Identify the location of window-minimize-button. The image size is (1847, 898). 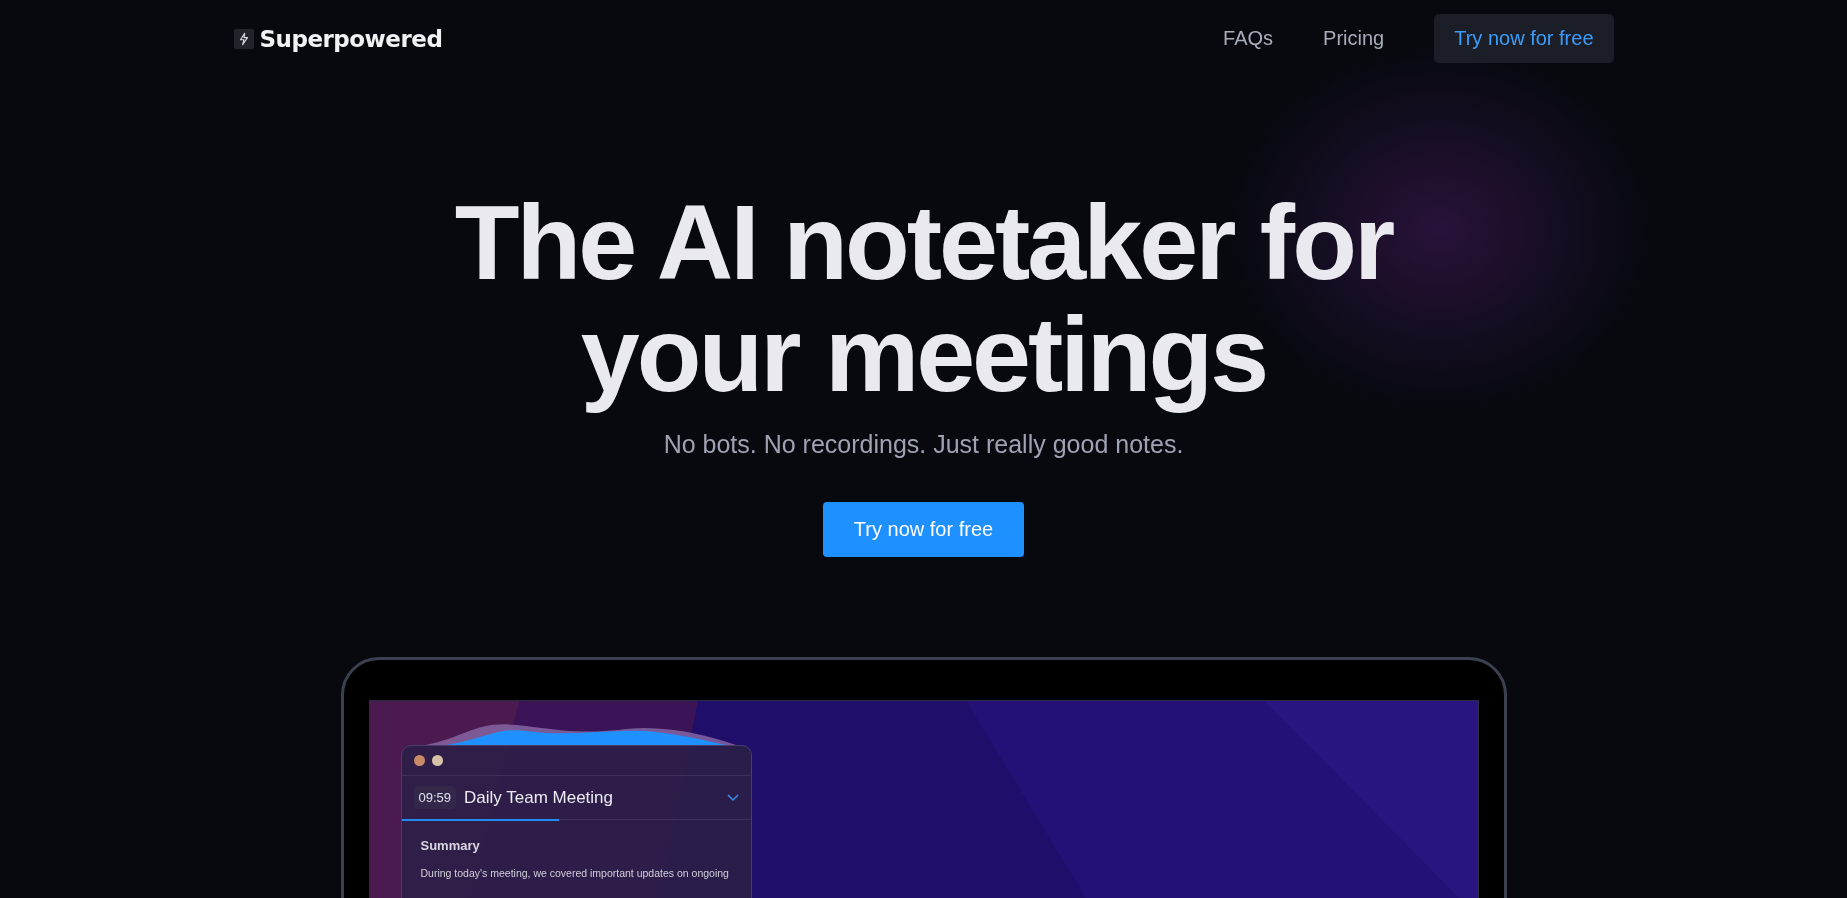
(437, 760).